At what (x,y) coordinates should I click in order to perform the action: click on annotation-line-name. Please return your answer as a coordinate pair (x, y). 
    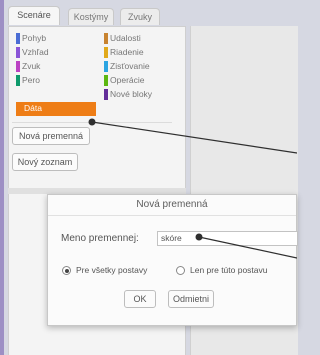
    Looking at the image, I should click on (247, 247).